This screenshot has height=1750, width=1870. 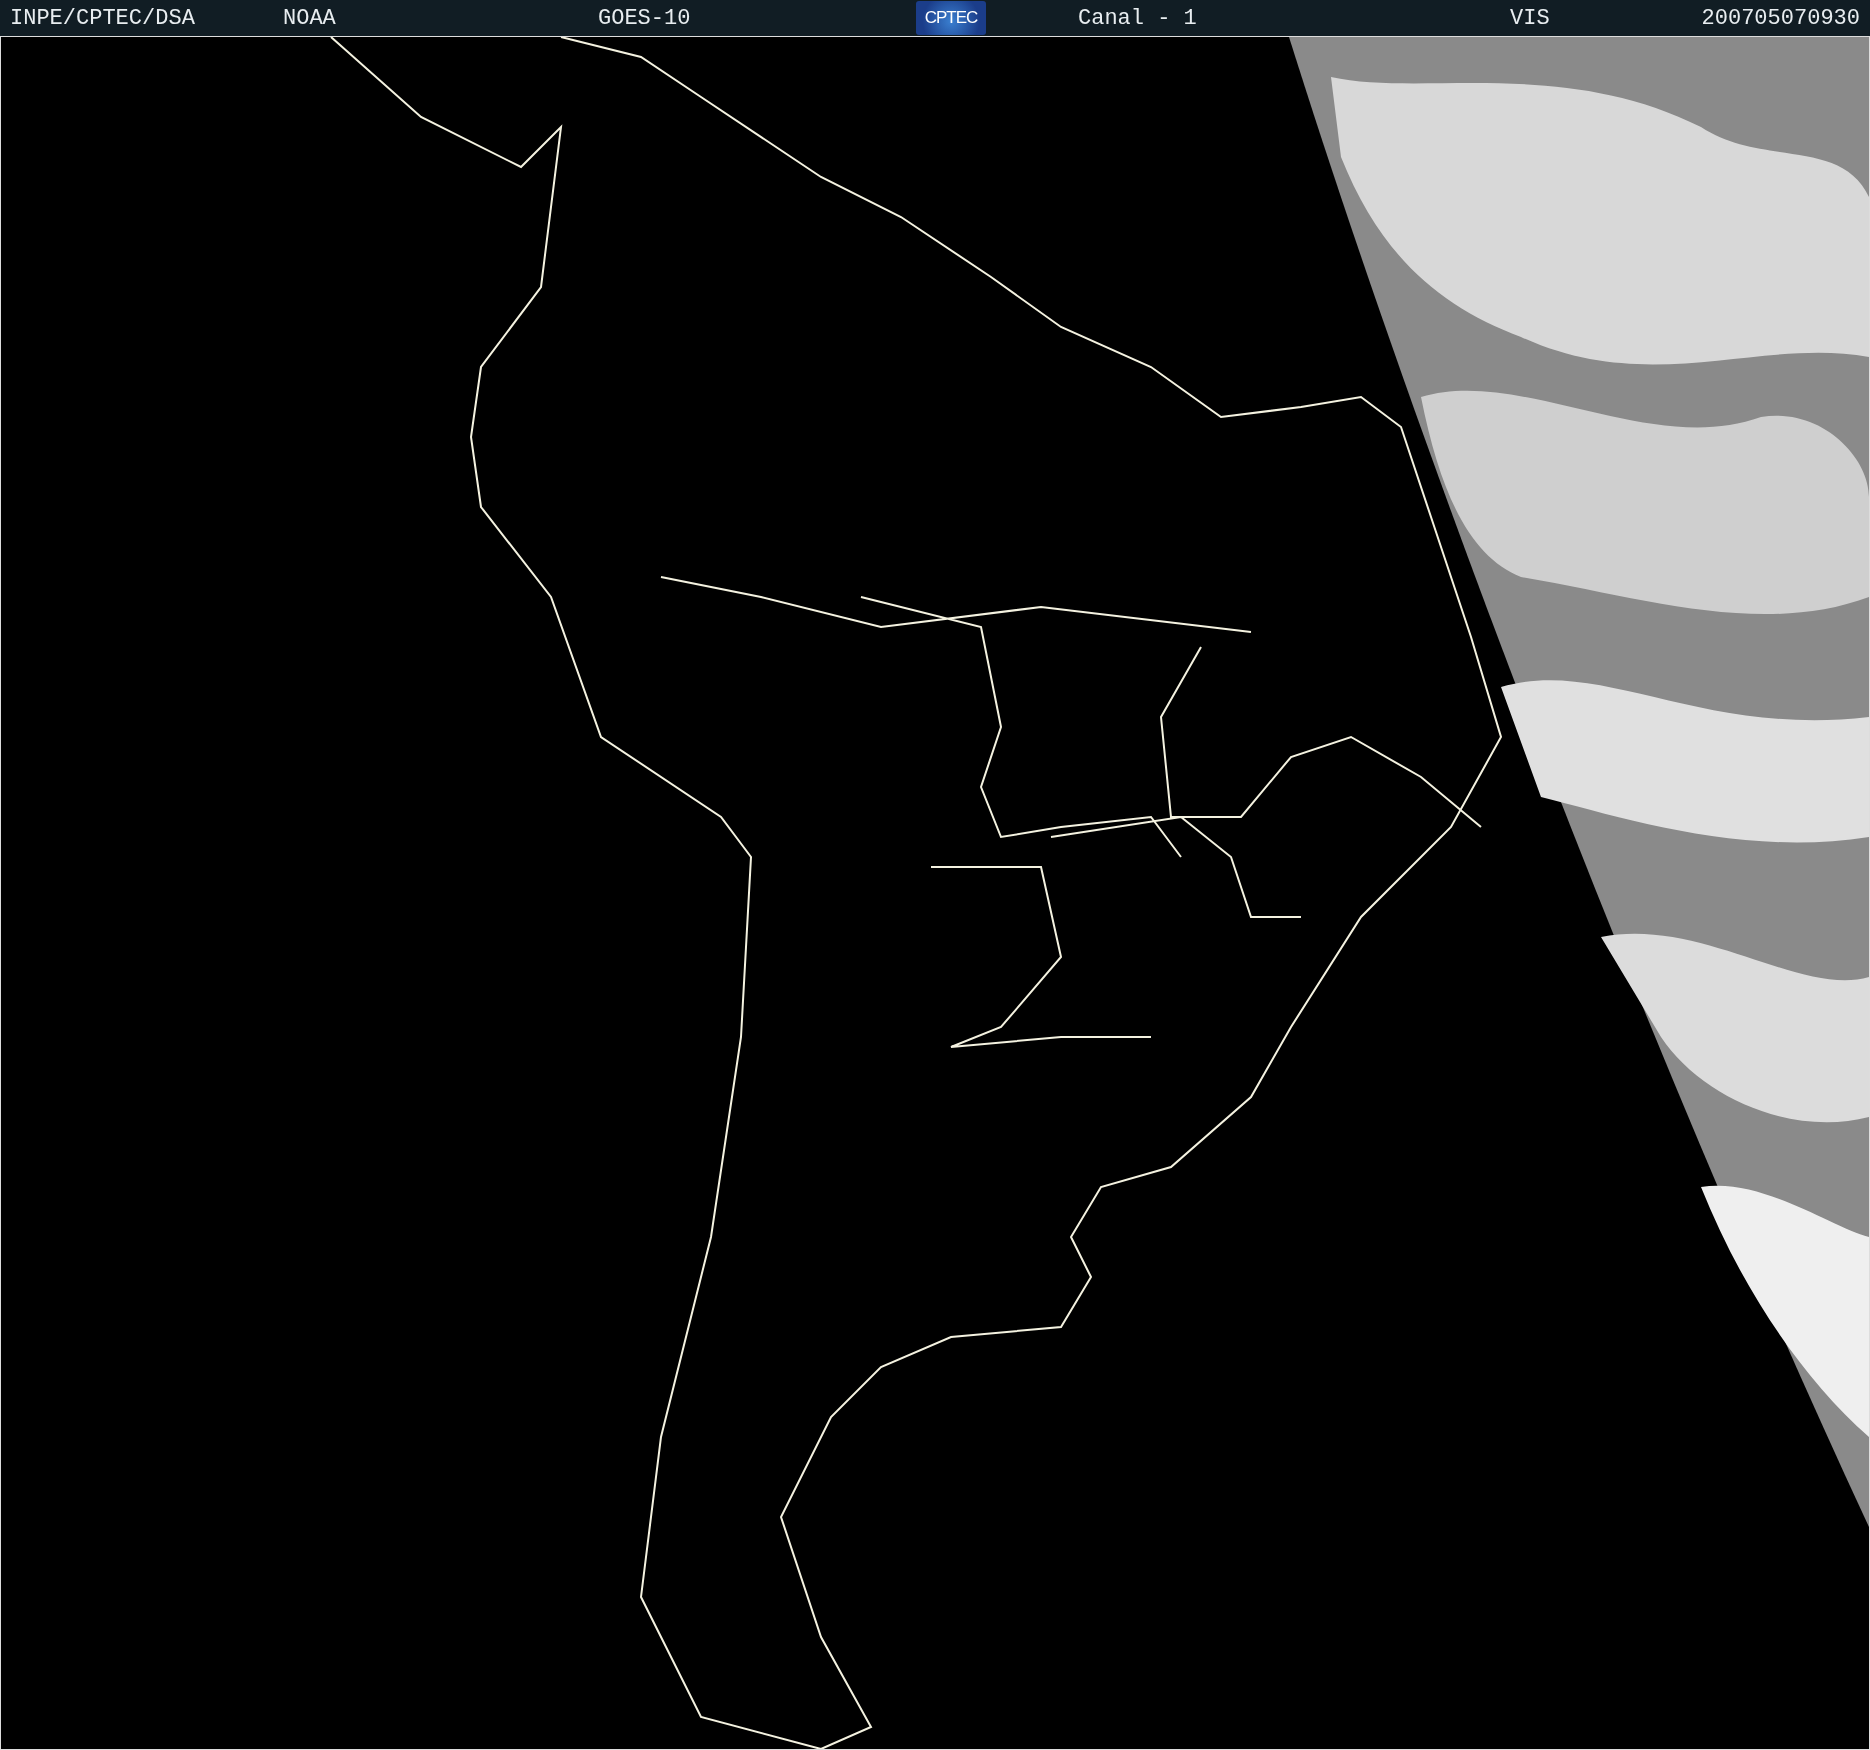 I want to click on header-label: VIS, so click(x=1530, y=18).